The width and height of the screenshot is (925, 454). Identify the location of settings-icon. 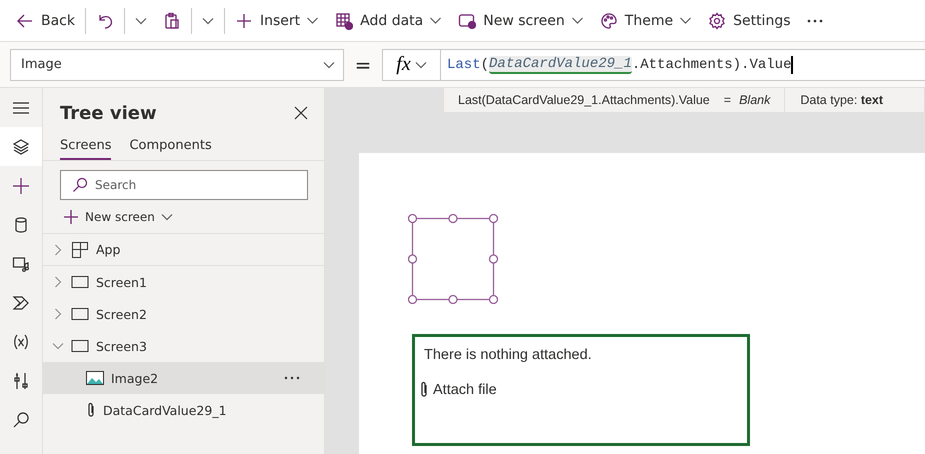
(717, 21).